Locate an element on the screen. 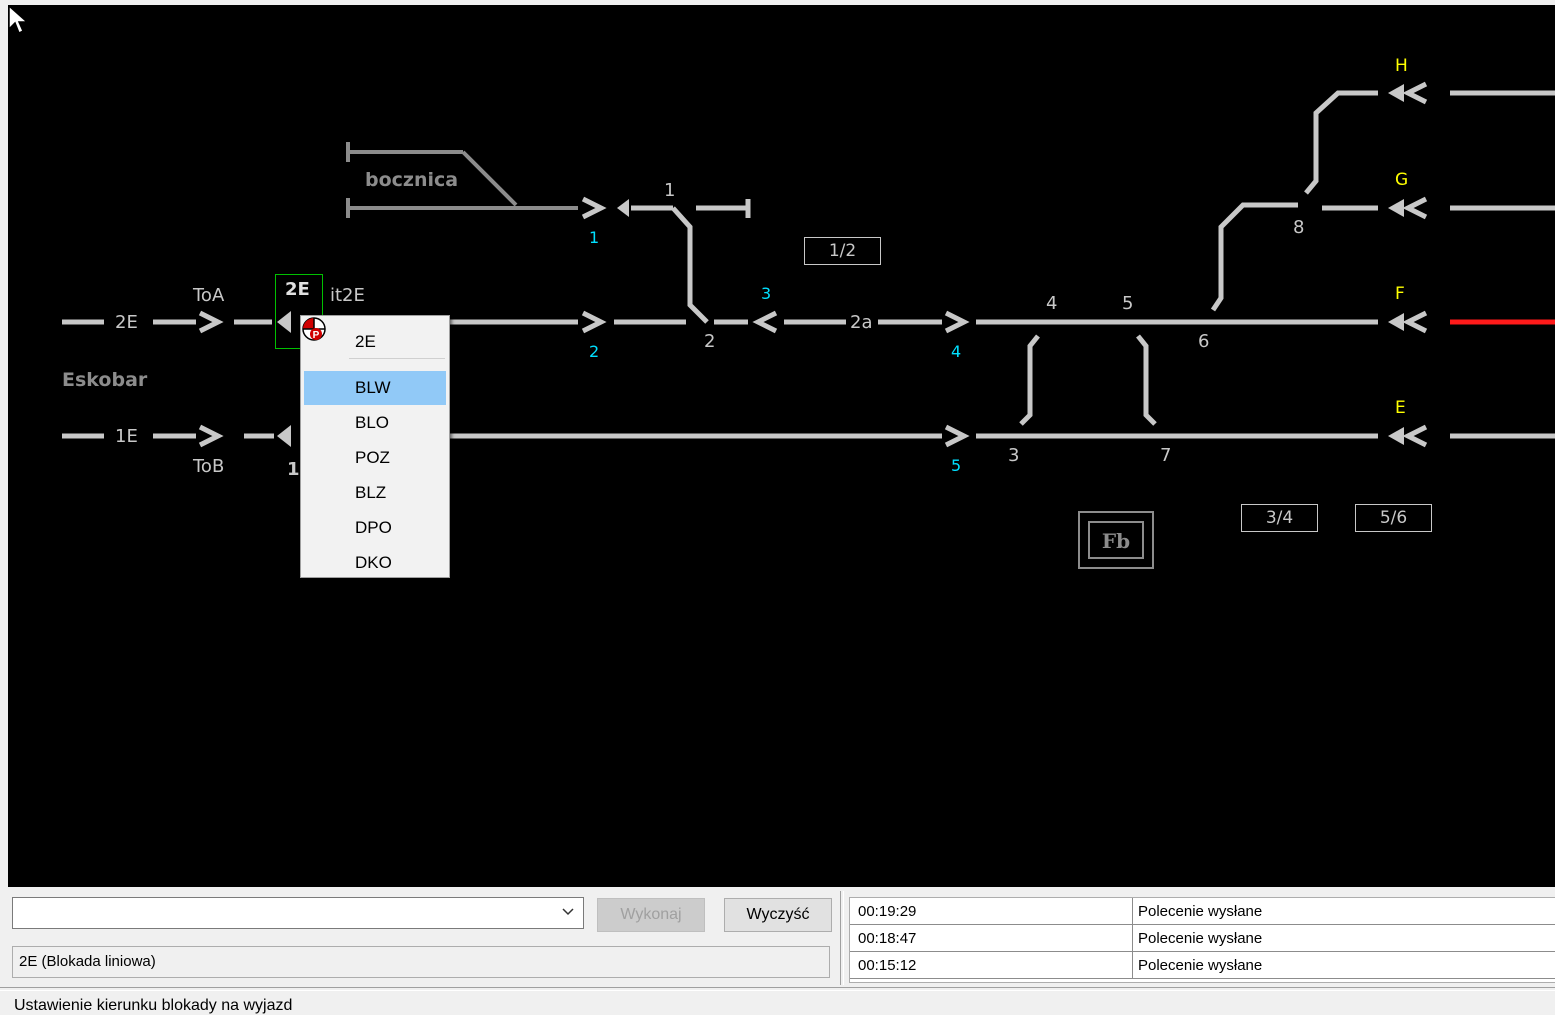 The image size is (1555, 1015). menu-item-dpo: DPO is located at coordinates (375, 528).